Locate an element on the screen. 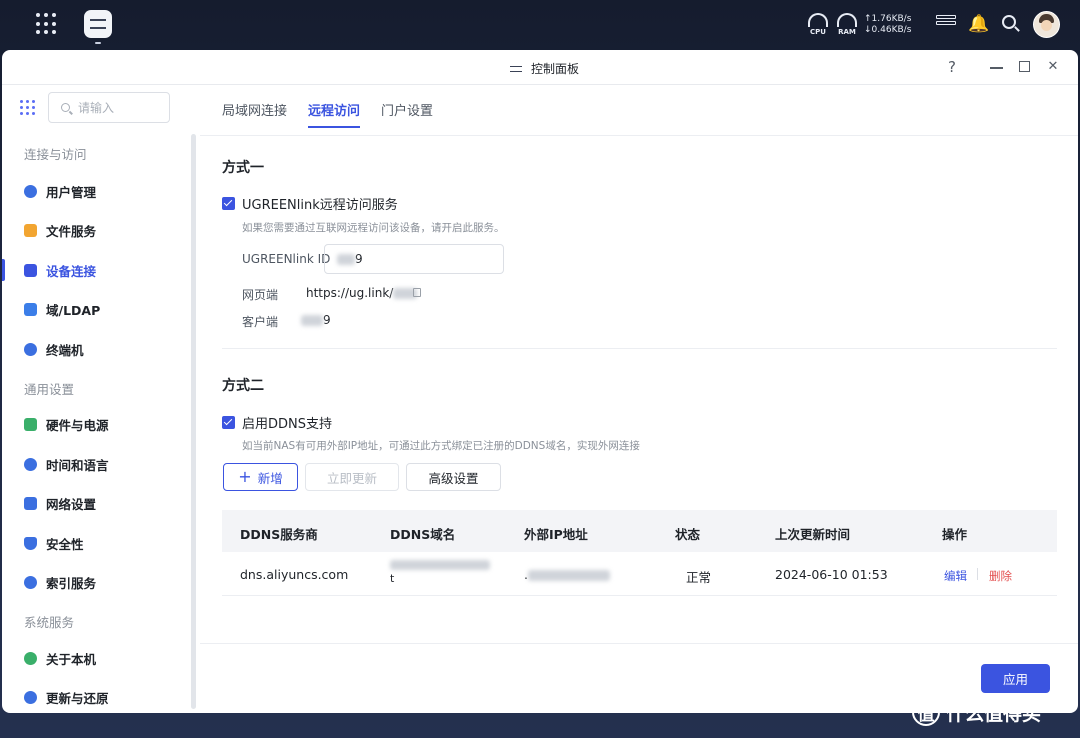 The width and height of the screenshot is (1080, 738). sidebar-item-time-language: 时间和语言 is located at coordinates (95, 464).